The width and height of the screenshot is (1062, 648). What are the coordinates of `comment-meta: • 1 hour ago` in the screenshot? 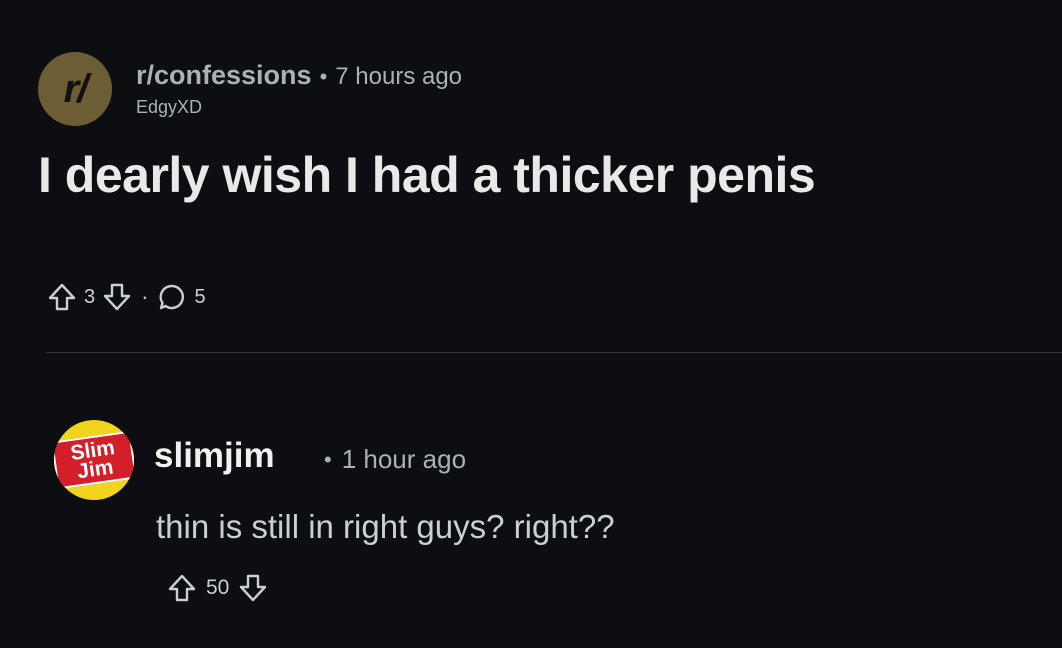 It's located at (395, 459).